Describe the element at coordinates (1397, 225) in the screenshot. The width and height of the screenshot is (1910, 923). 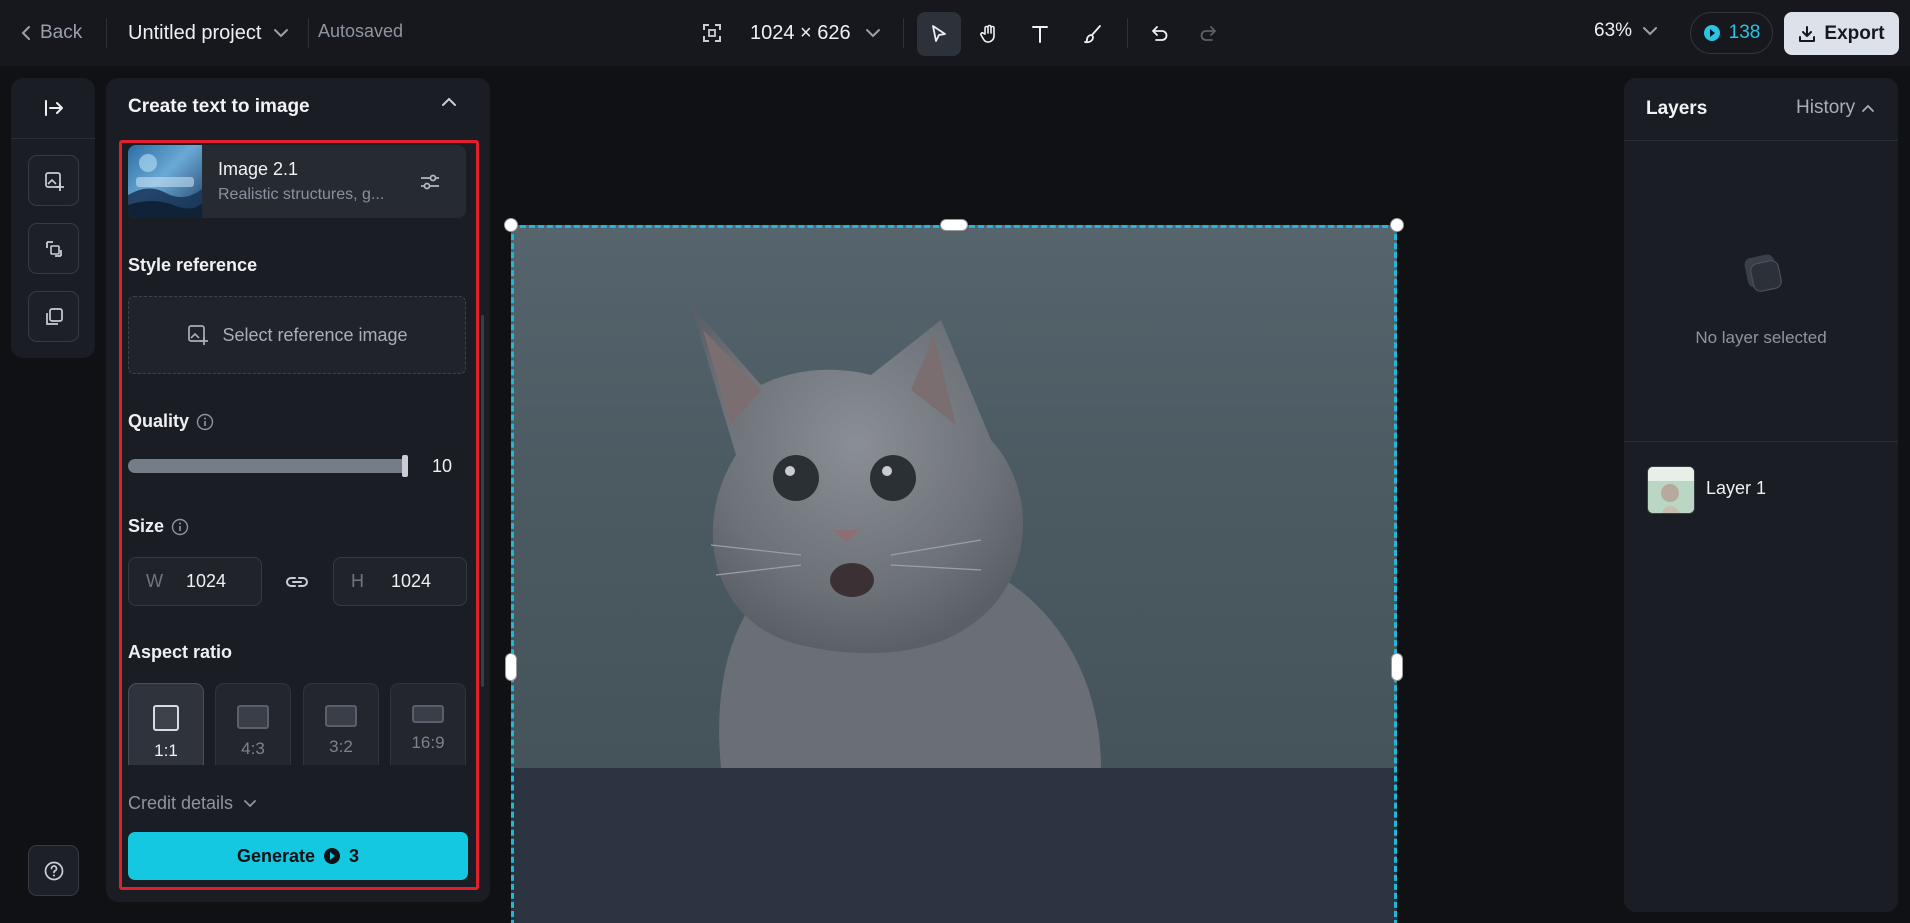
I see `resize-handle-top-right` at that location.